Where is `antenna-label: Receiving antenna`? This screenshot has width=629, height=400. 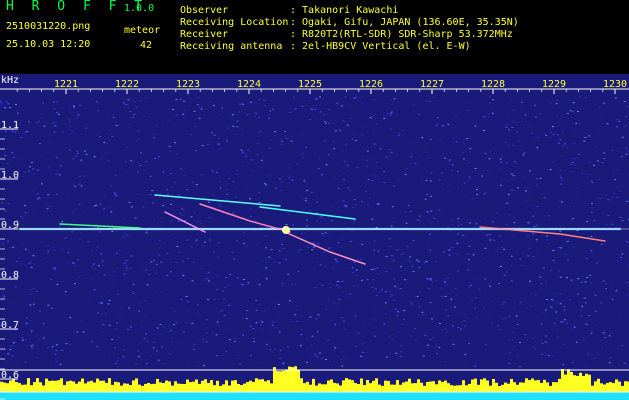 antenna-label: Receiving antenna is located at coordinates (231, 46).